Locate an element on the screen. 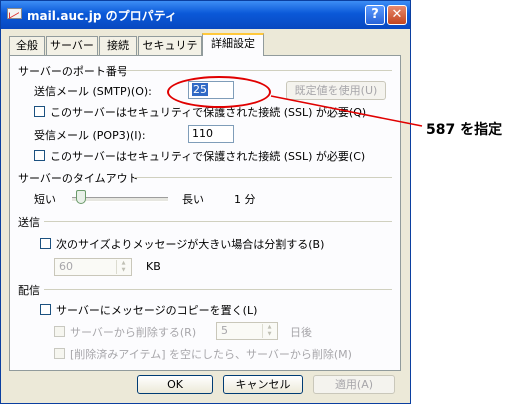  annotation-connector is located at coordinates (346, 111).